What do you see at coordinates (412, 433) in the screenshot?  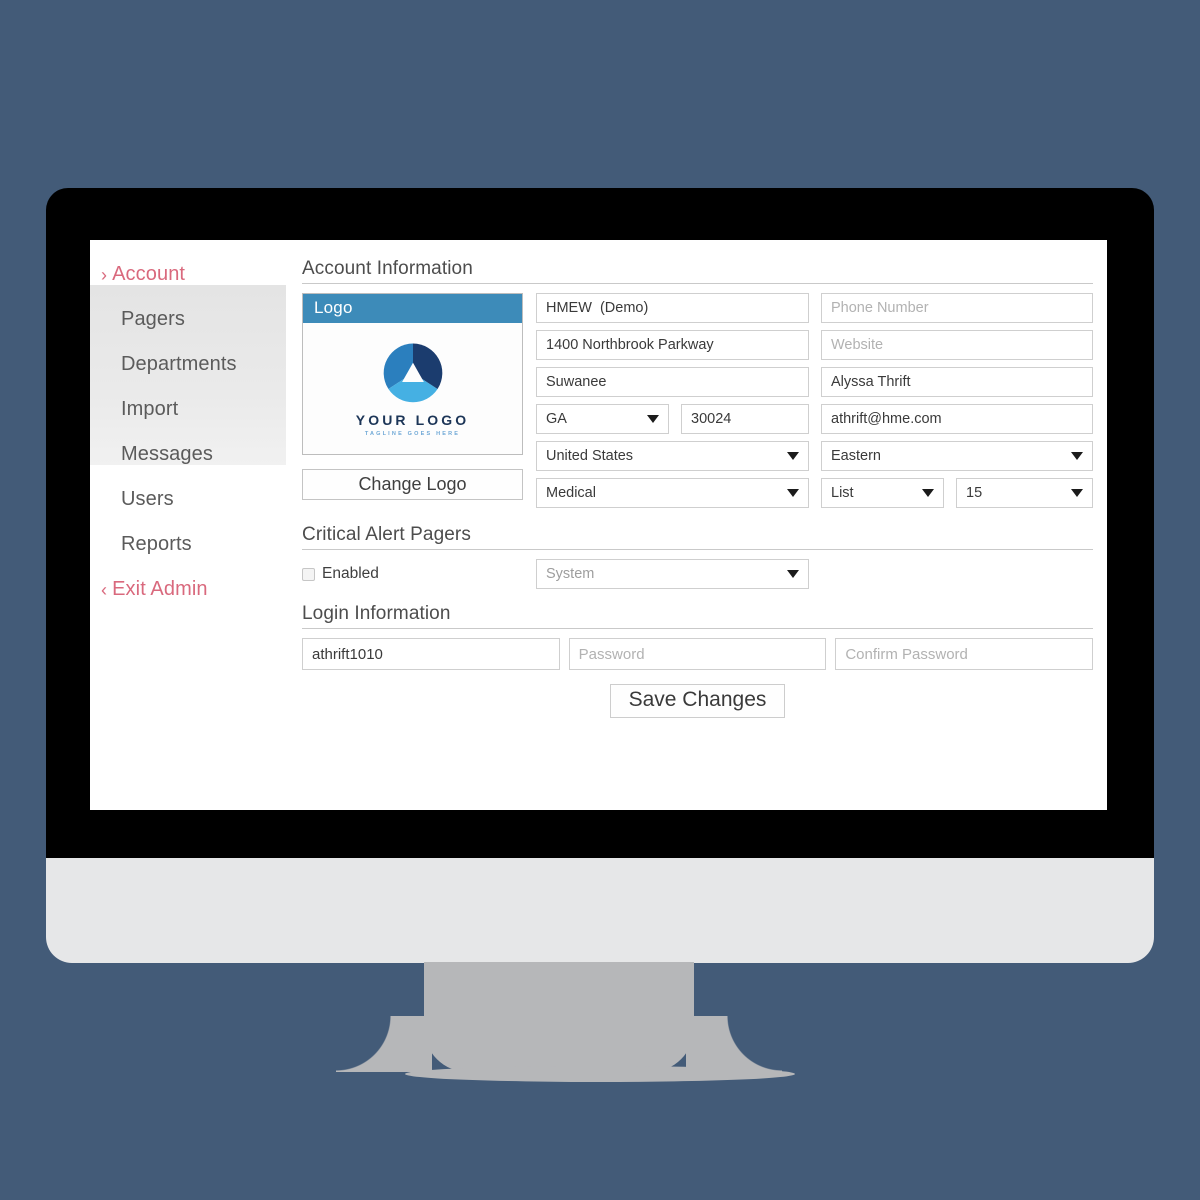 I see `logo-tagline: TAGLINE GOES HERE` at bounding box center [412, 433].